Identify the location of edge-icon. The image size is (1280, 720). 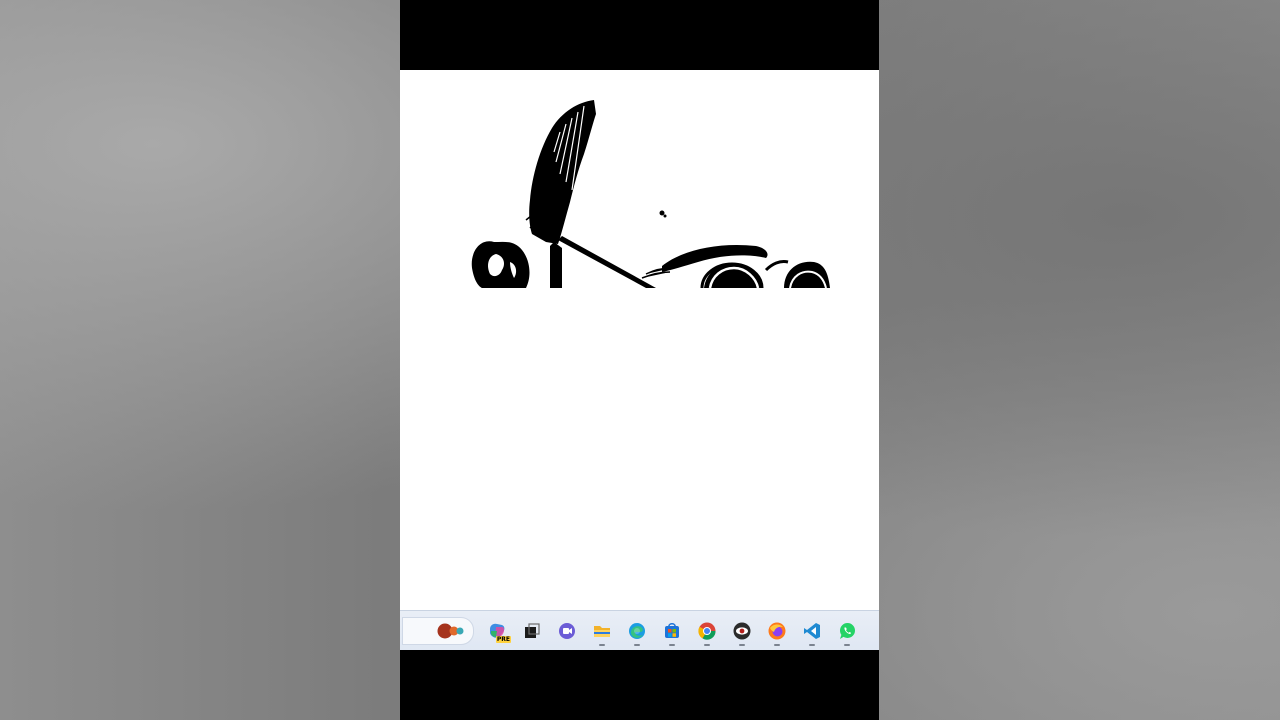
(637, 631).